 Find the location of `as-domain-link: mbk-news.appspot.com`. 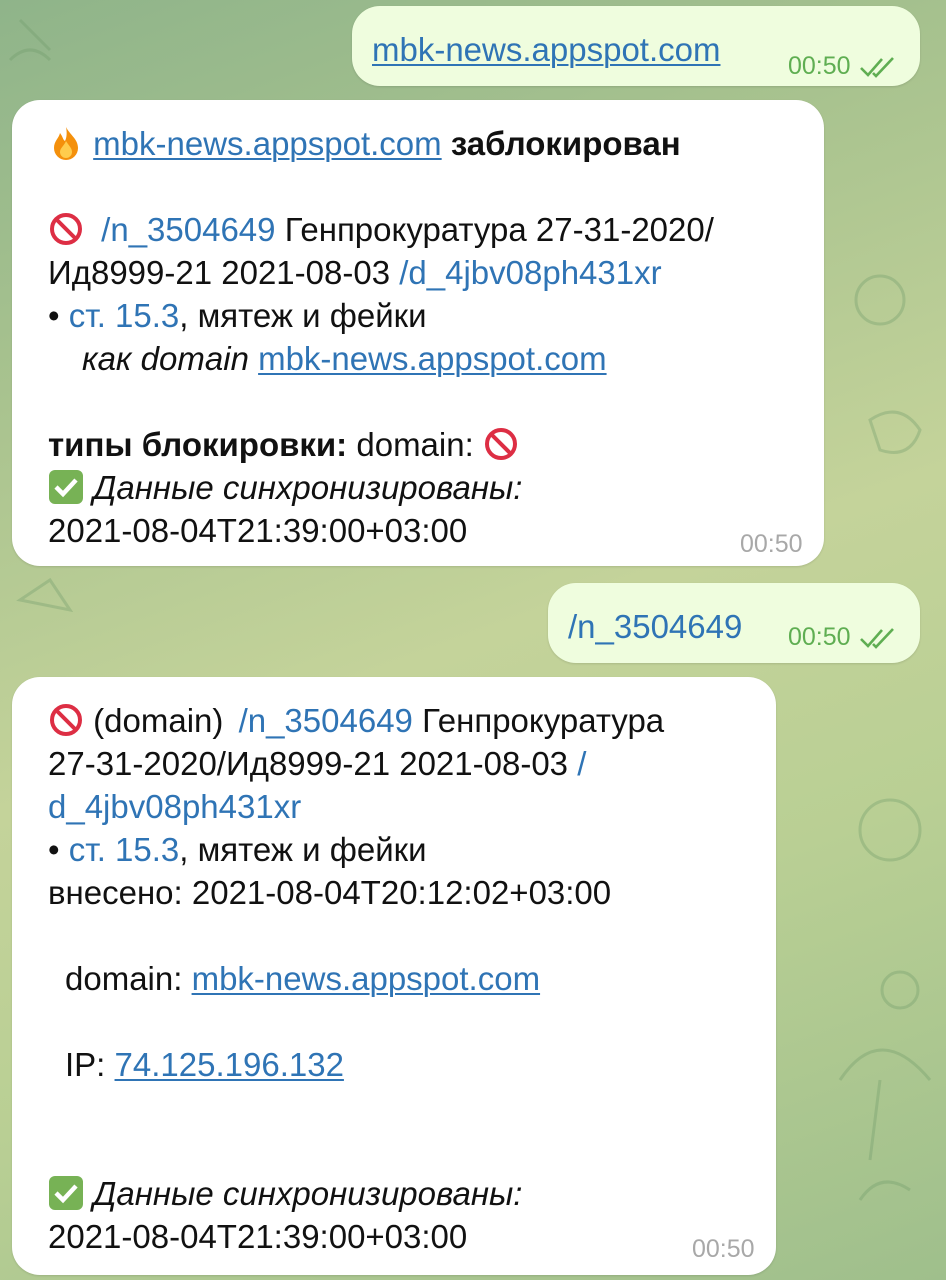

as-domain-link: mbk-news.appspot.com is located at coordinates (432, 358).